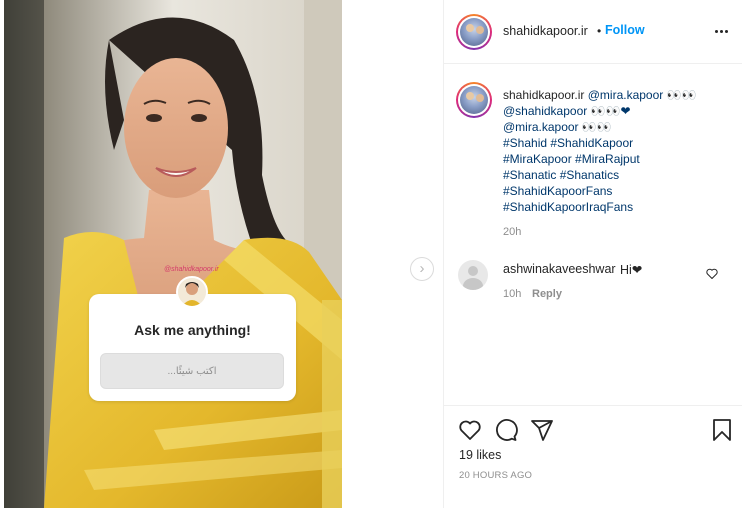 The image size is (742, 508). What do you see at coordinates (496, 475) in the screenshot?
I see `post-timestamp: 20 HOURS AGO` at bounding box center [496, 475].